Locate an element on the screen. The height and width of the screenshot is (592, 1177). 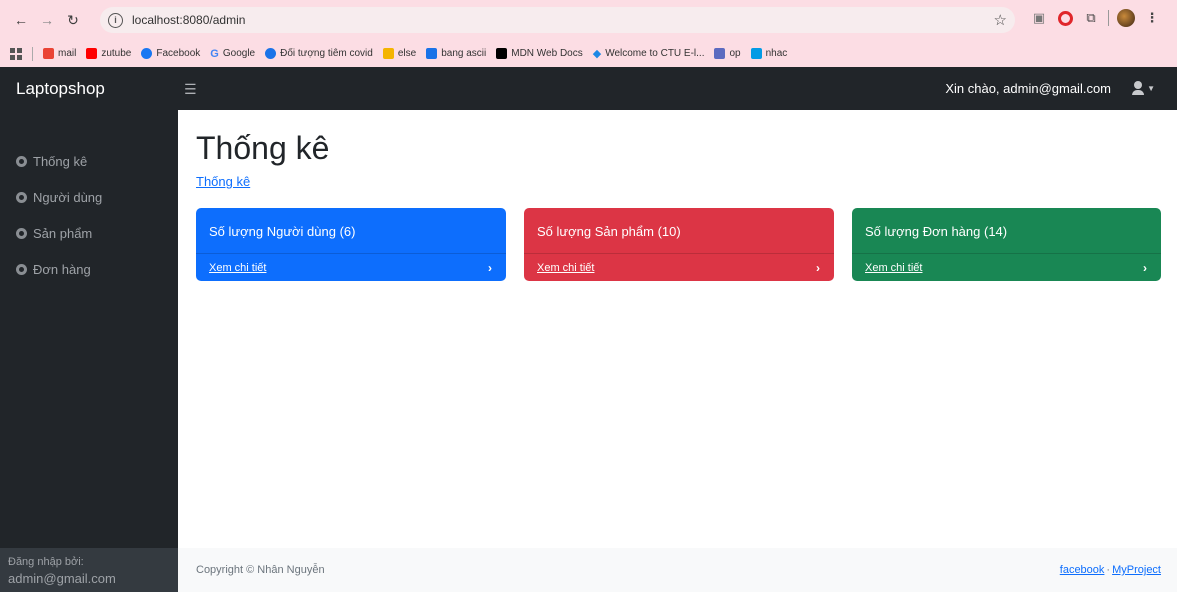
sidebar-item-thong-ke: Thống kê is located at coordinates (51, 161).